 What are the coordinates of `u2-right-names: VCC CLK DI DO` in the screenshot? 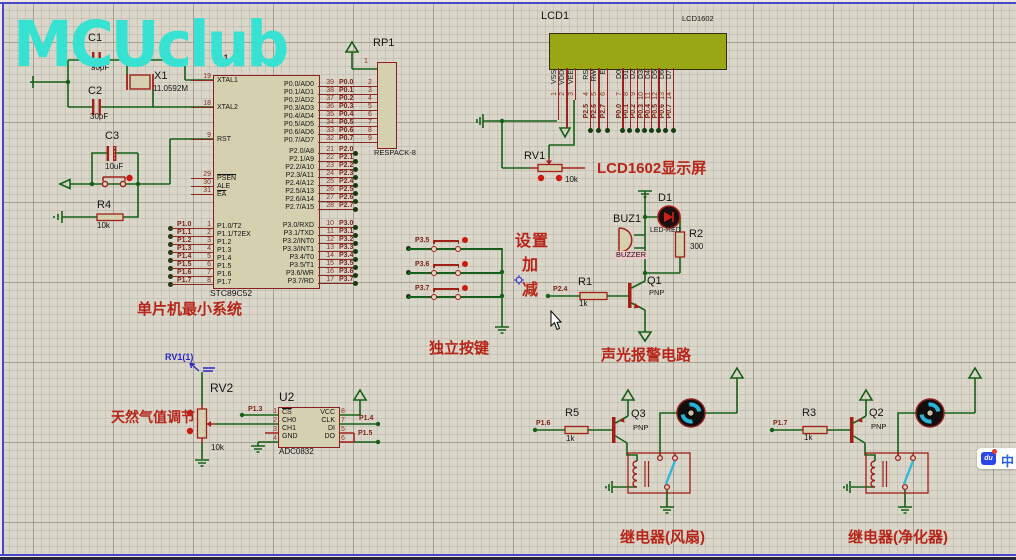 It's located at (317, 423).